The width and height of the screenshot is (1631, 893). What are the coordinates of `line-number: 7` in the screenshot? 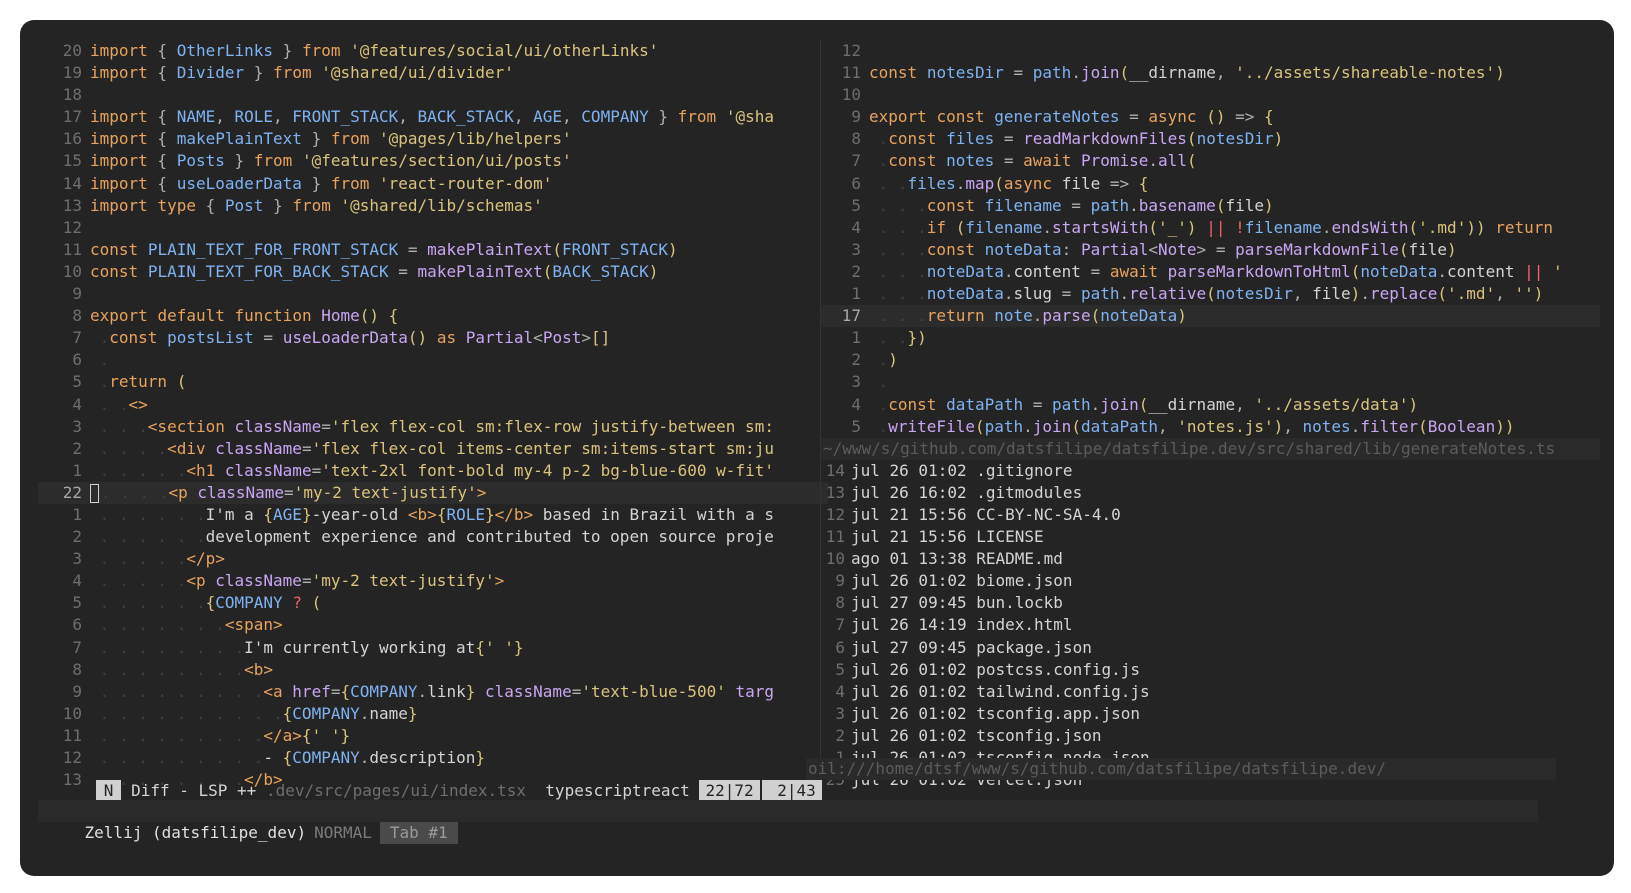 It's located at (840, 625).